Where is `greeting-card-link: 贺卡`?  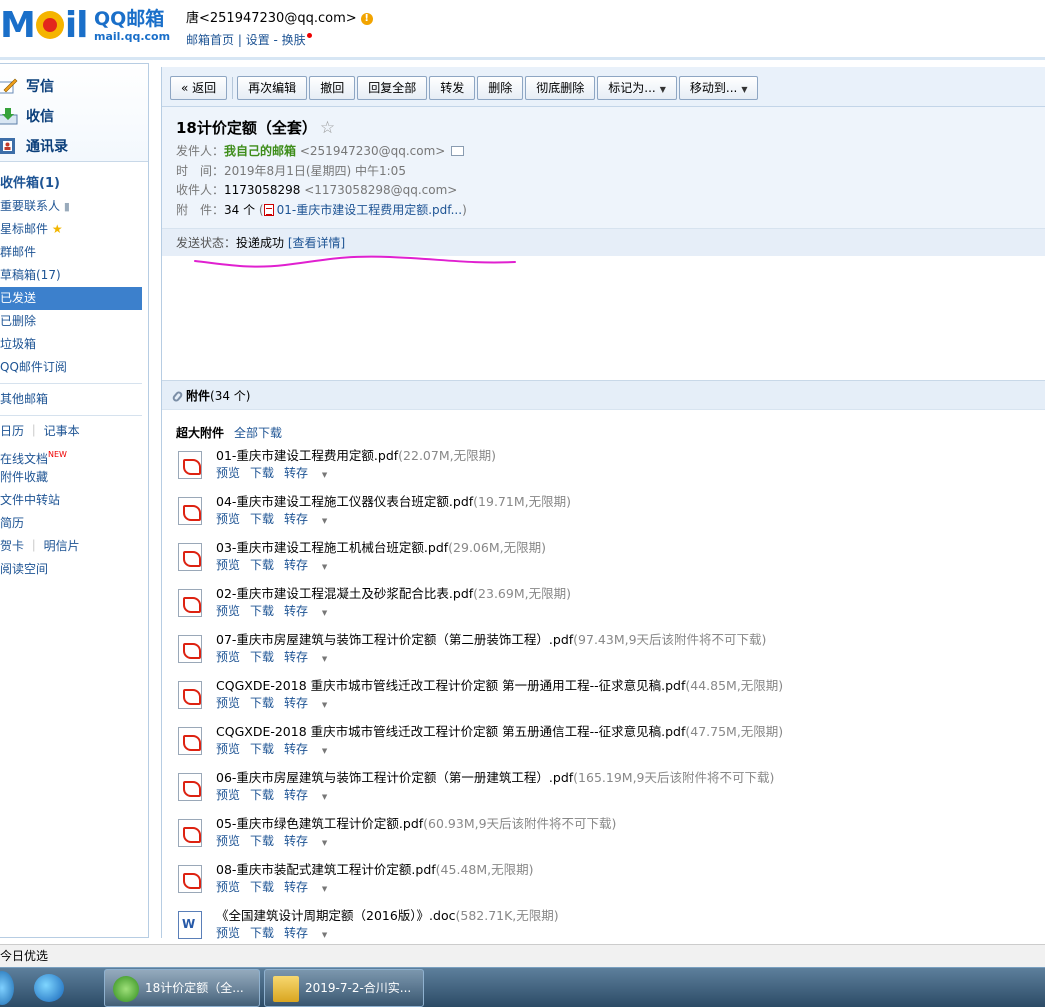
greeting-card-link: 贺卡 is located at coordinates (12, 546).